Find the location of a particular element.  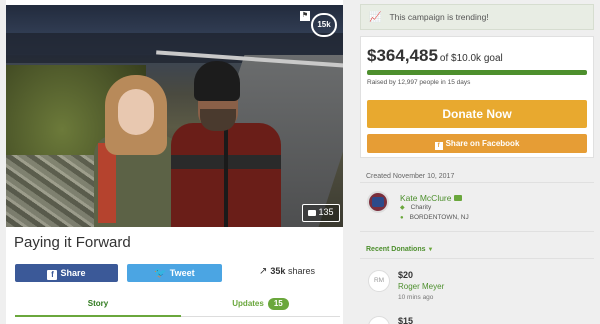

progress-fill is located at coordinates (477, 72).